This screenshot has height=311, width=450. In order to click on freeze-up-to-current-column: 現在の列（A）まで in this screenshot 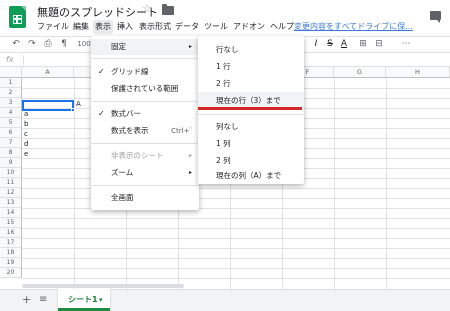, I will do `click(251, 176)`.